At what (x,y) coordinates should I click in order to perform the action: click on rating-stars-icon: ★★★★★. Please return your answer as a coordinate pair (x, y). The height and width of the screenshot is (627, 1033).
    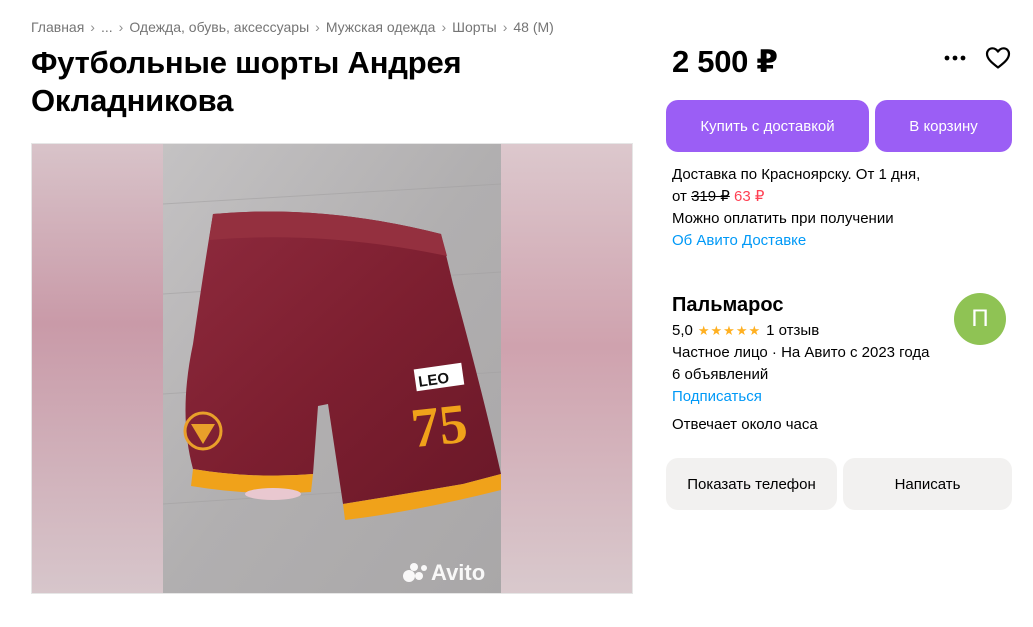
    Looking at the image, I should click on (729, 330).